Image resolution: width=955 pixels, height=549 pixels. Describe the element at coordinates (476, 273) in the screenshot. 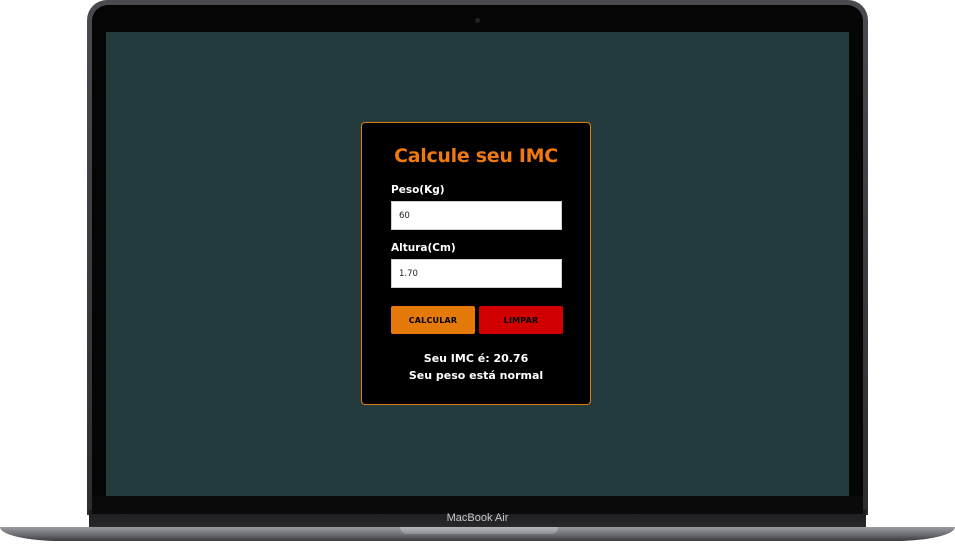

I see `height-input` at that location.